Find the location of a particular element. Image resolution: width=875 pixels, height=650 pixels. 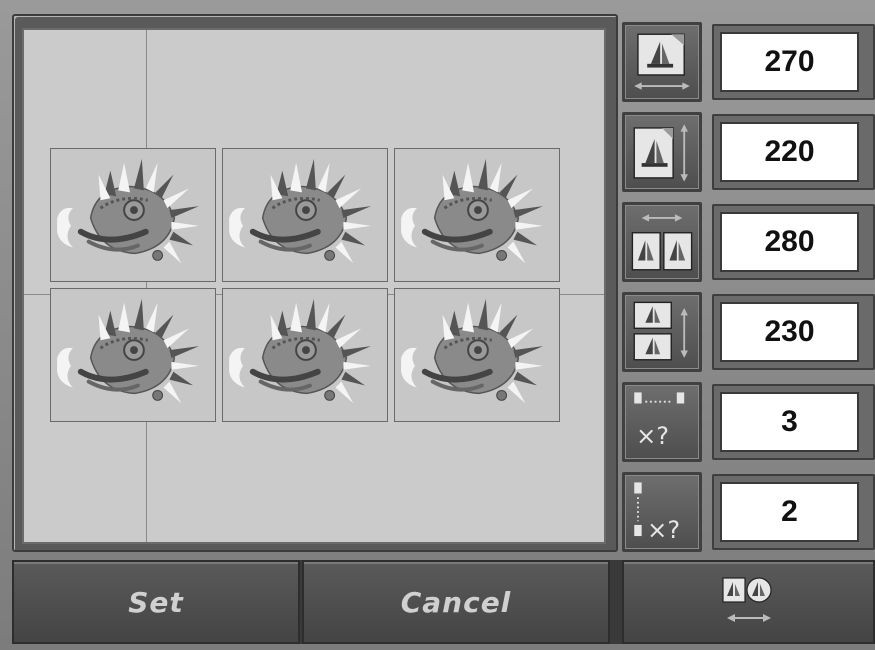

design-height-button is located at coordinates (662, 152).